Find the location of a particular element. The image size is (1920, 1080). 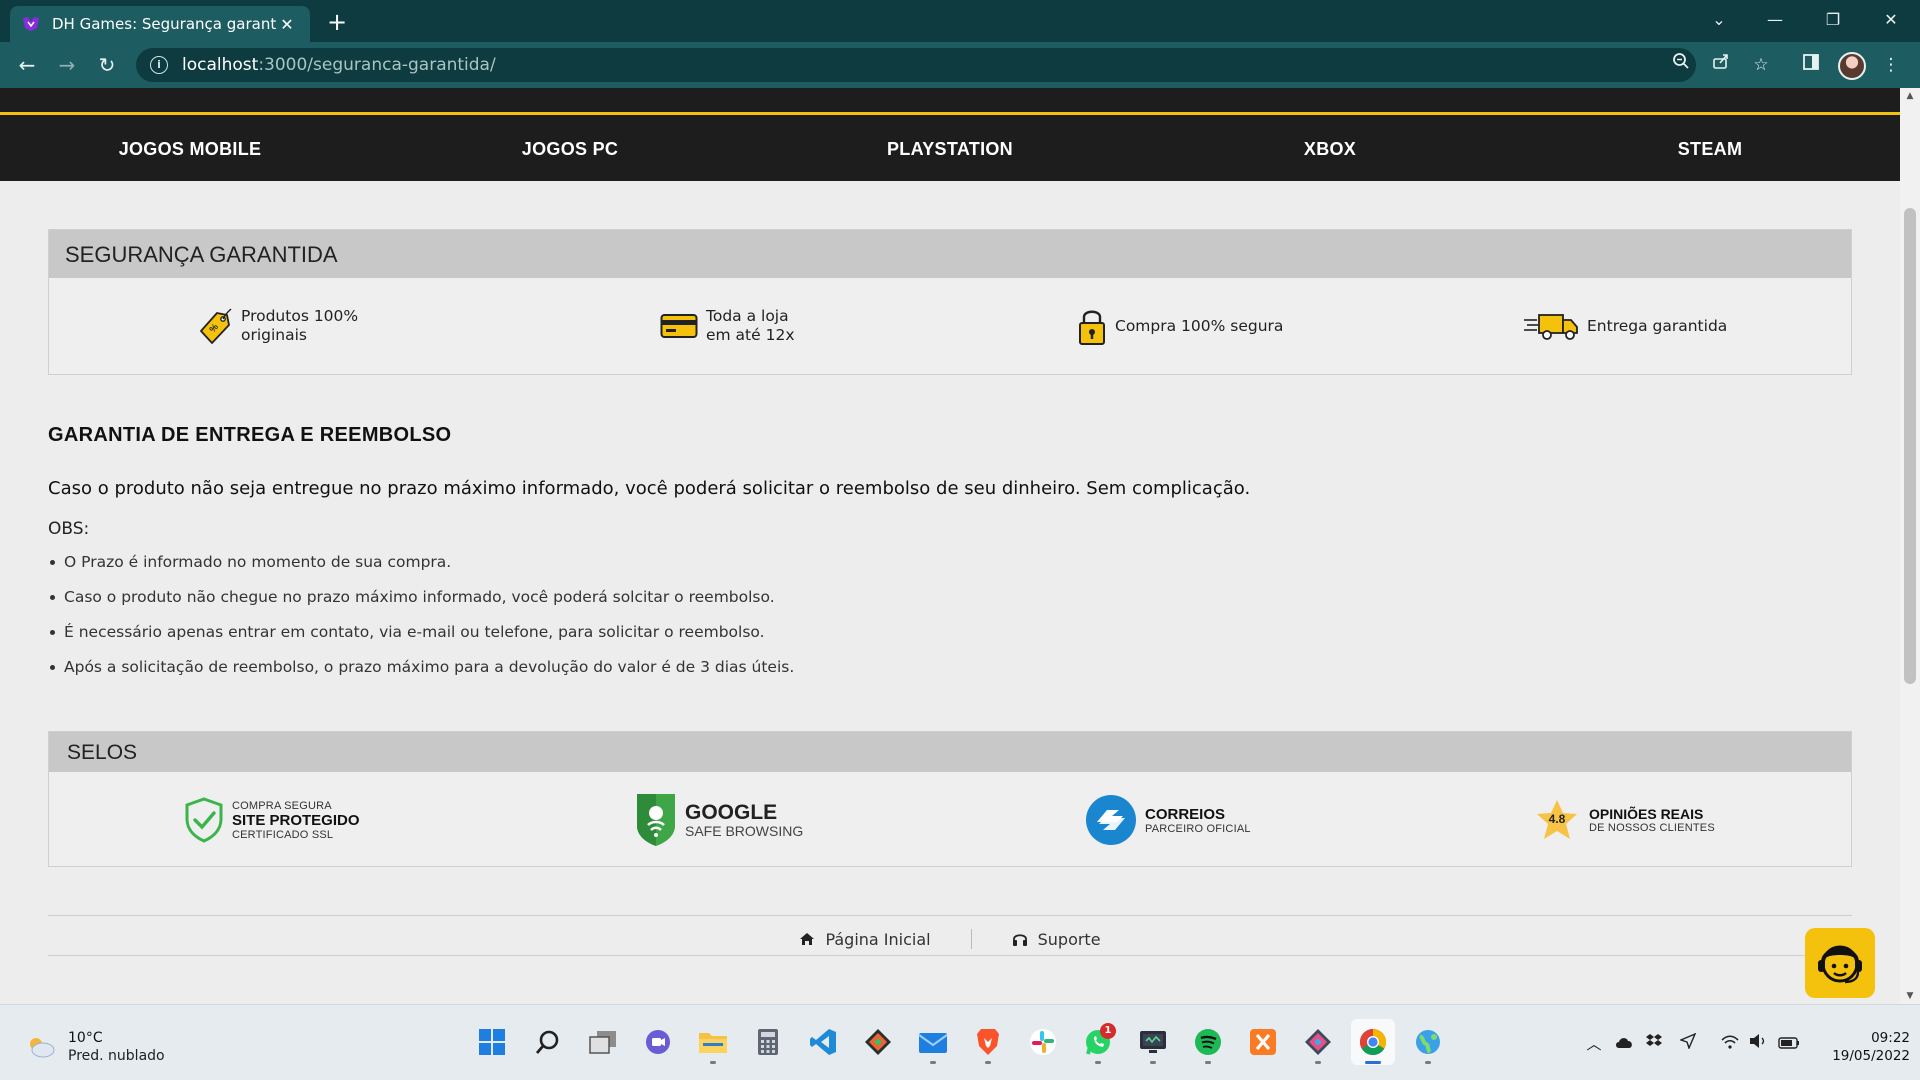

wifi-icon is located at coordinates (1730, 1044).